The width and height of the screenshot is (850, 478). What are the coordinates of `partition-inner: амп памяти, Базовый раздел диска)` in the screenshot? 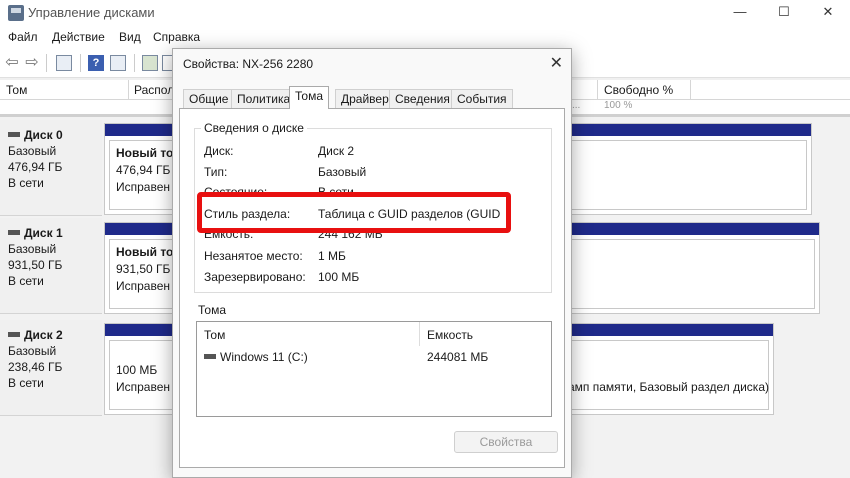 It's located at (654, 375).